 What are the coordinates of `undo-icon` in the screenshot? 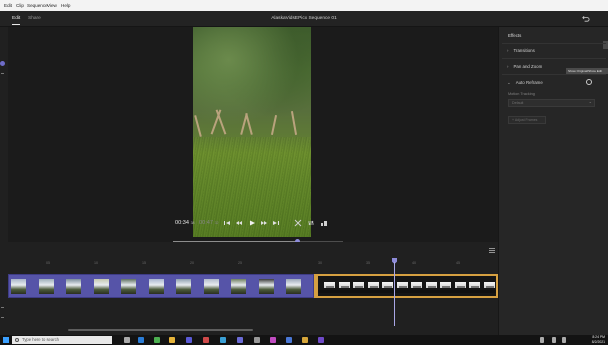 It's located at (585, 18).